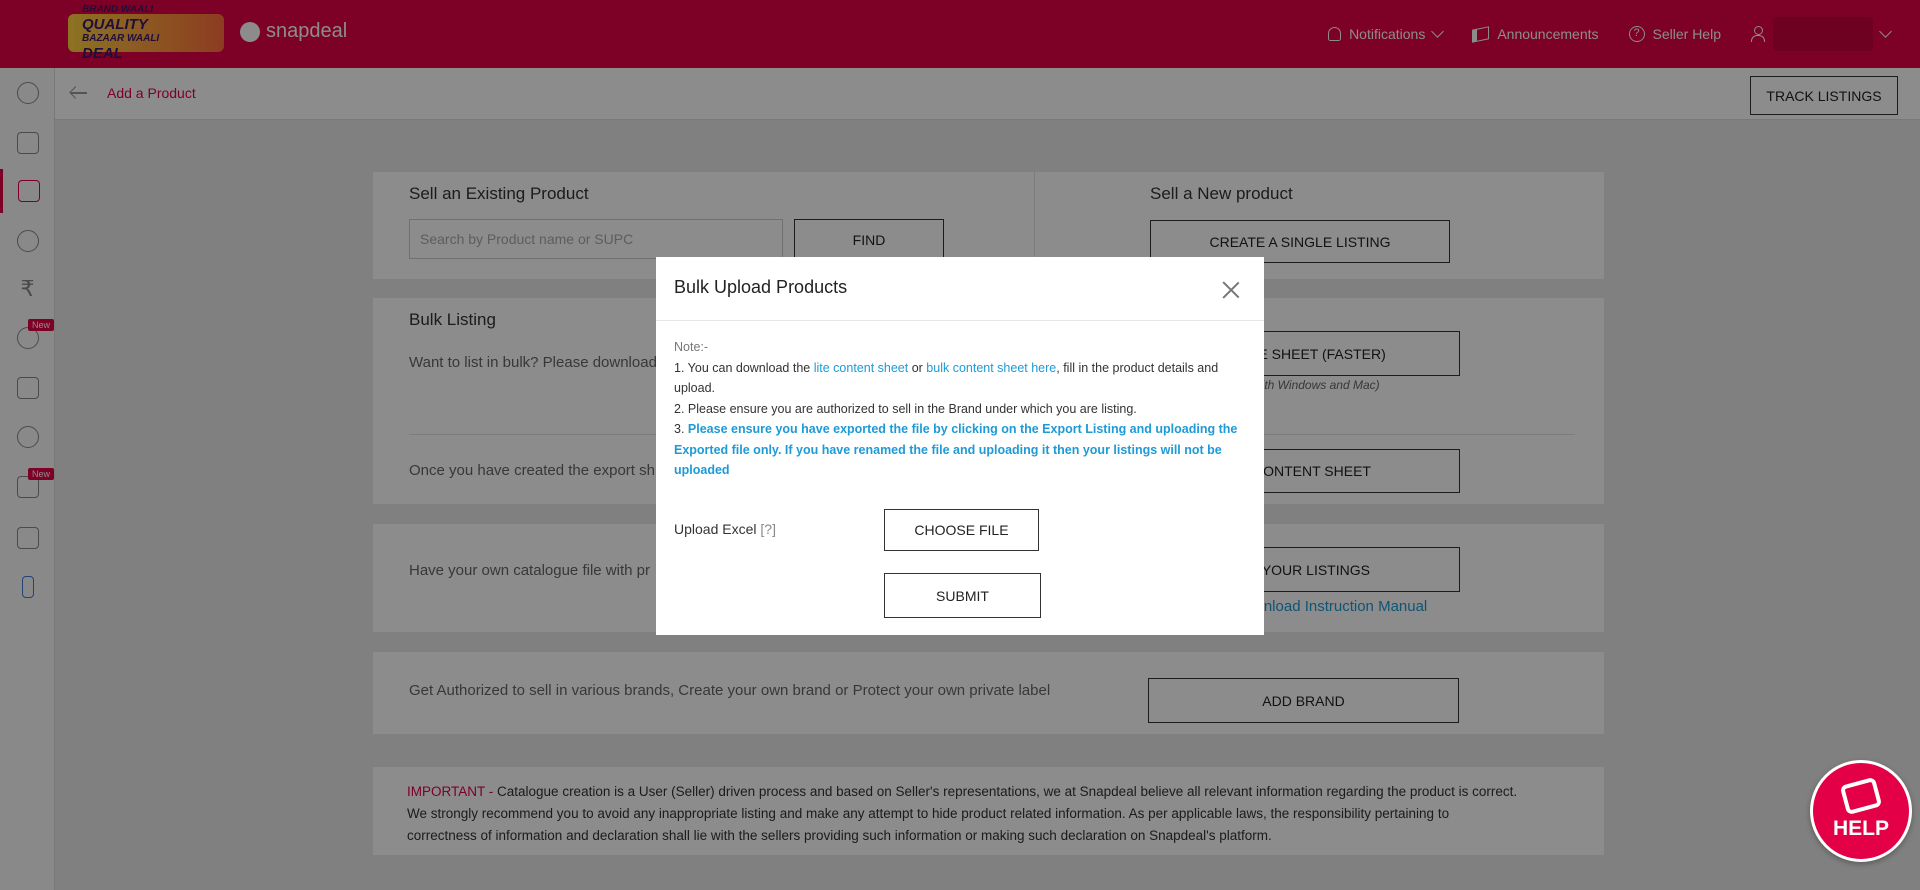 This screenshot has height=890, width=1920. Describe the element at coordinates (960, 320) in the screenshot. I see `modal-divider` at that location.